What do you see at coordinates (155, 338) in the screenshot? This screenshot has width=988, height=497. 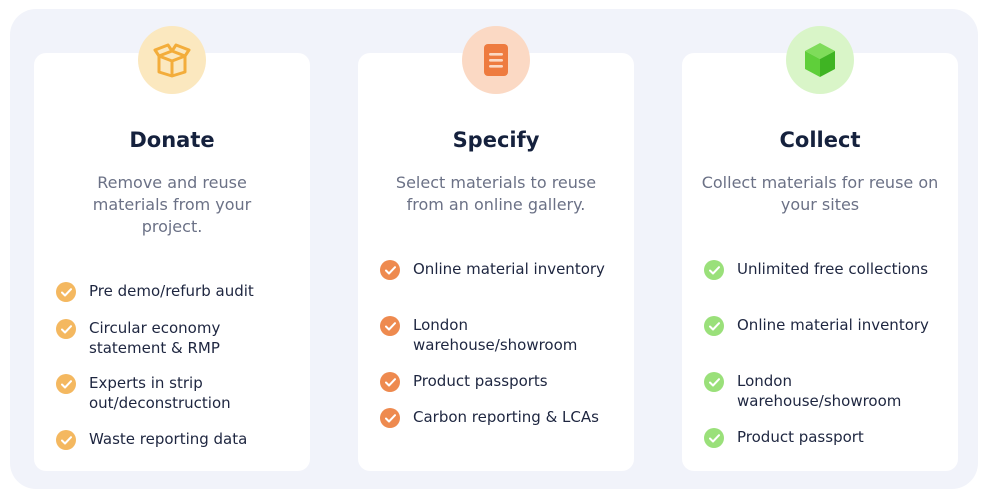 I see `list-item-label: Circular economy statement & RMP` at bounding box center [155, 338].